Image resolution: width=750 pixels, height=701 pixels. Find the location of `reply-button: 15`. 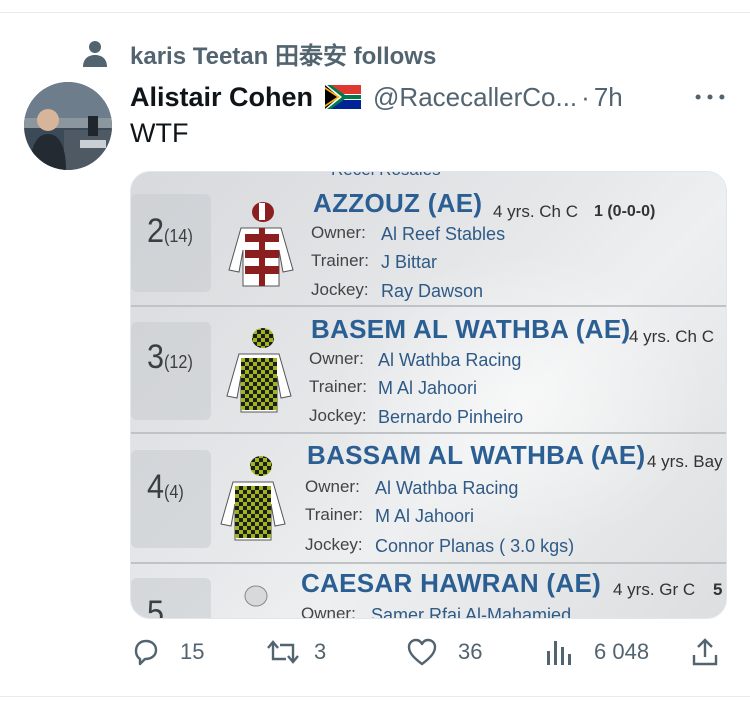

reply-button: 15 is located at coordinates (167, 652).